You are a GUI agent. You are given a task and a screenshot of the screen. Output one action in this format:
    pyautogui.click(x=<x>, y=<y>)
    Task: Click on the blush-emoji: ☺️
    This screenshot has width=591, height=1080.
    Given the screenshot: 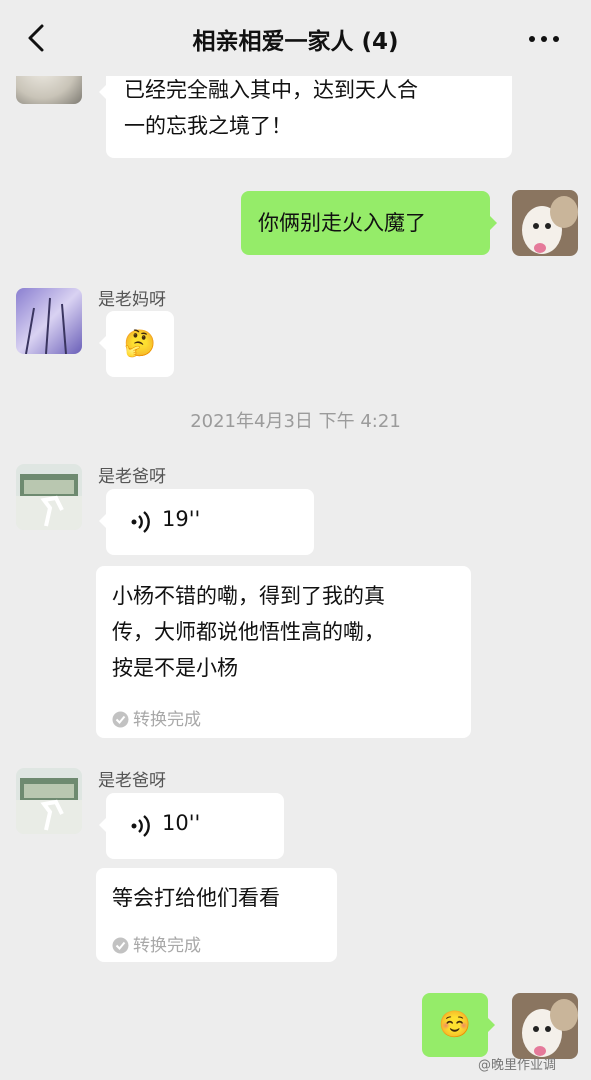 What is the action you would take?
    pyautogui.click(x=455, y=1025)
    